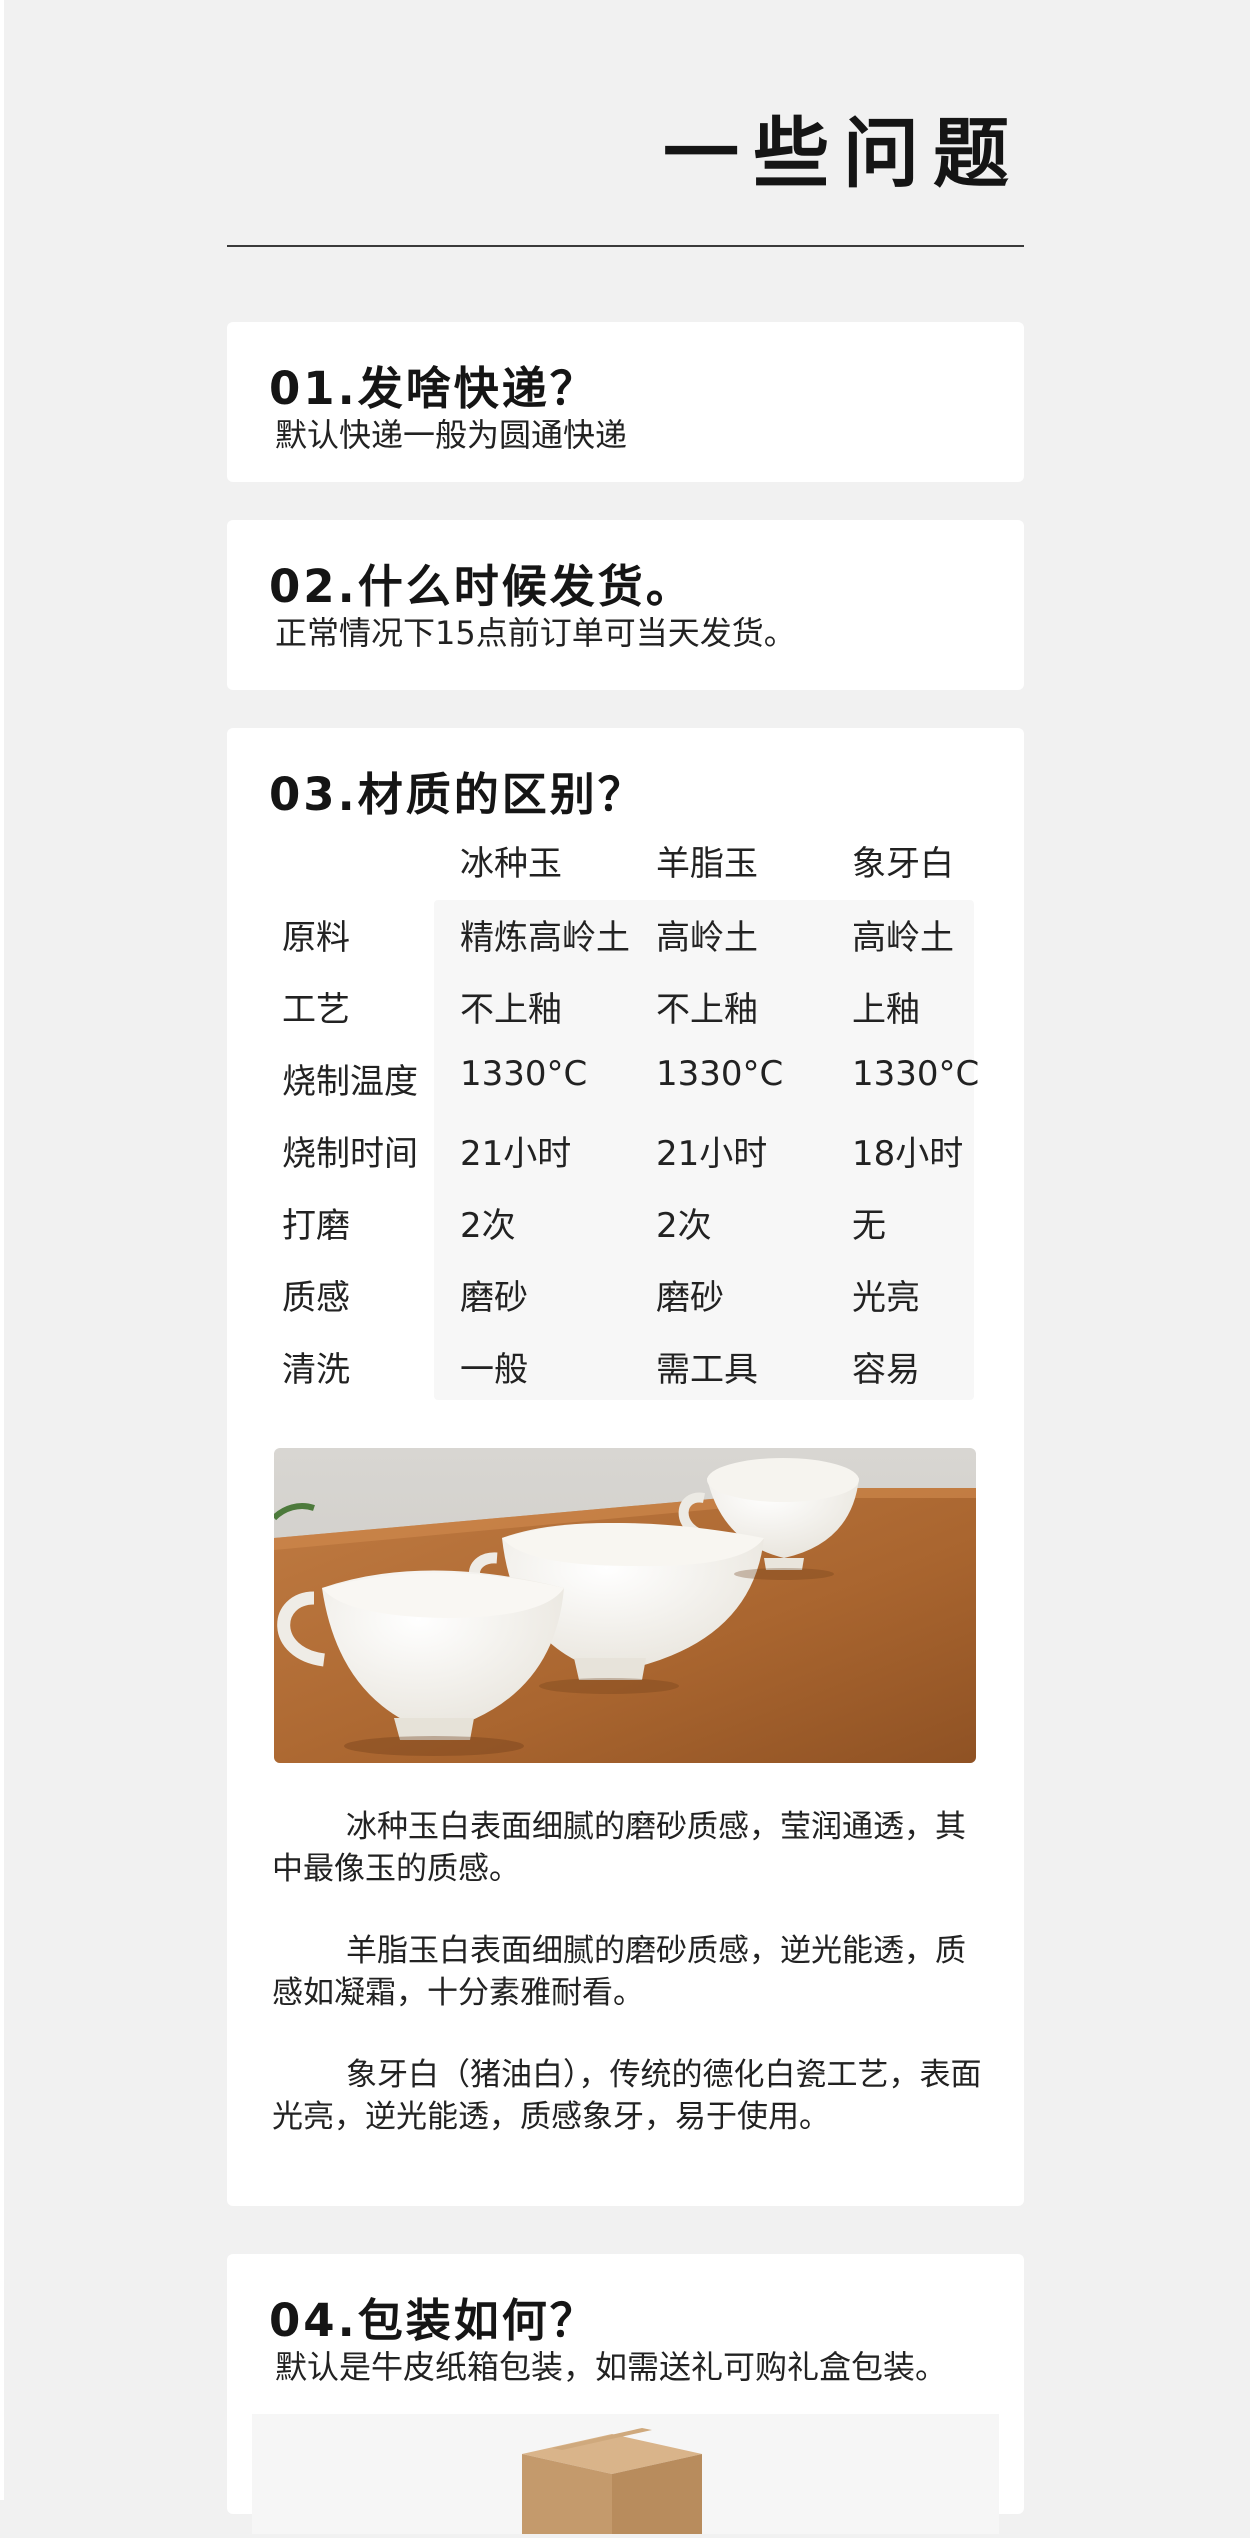  I want to click on table-row-label: 打磨, so click(316, 1226).